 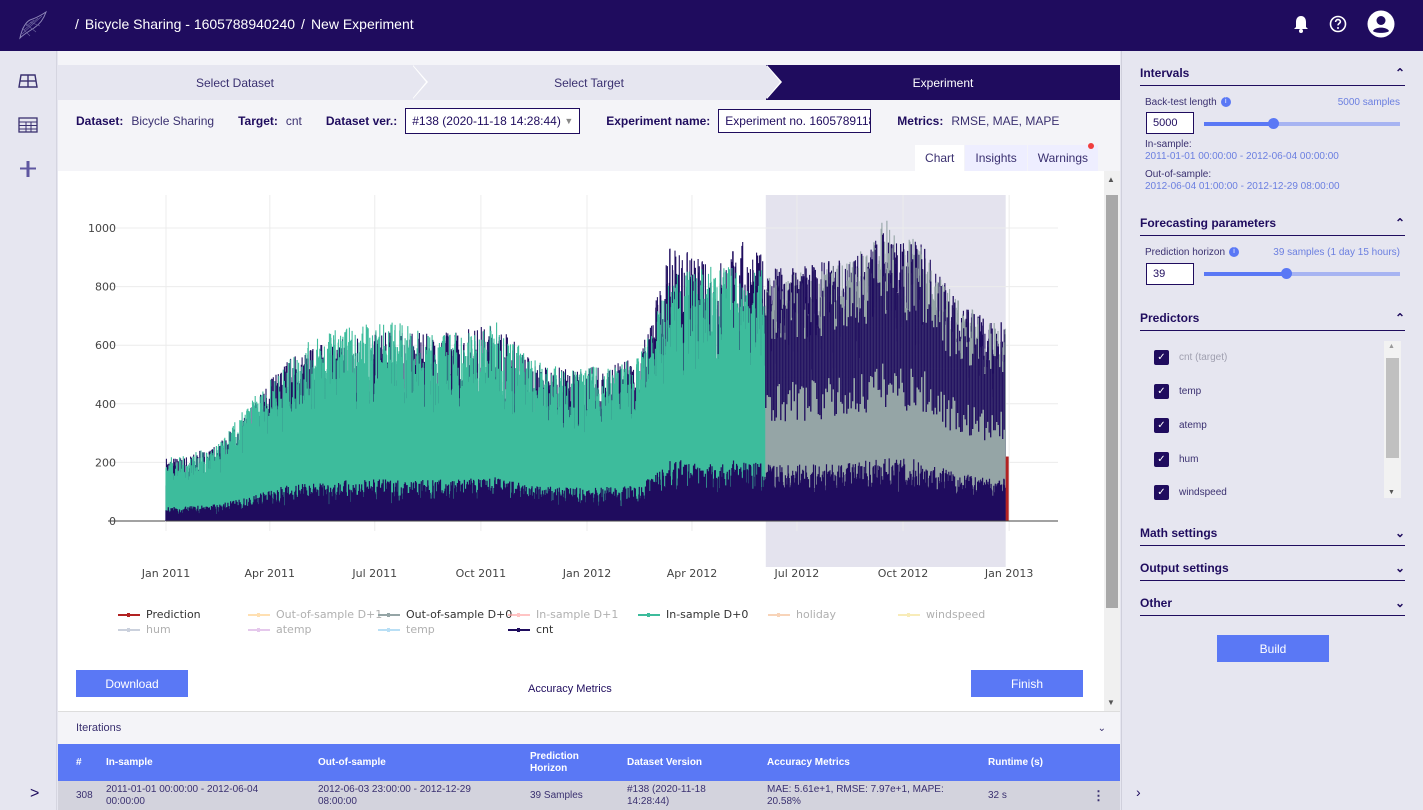 What do you see at coordinates (28, 81) in the screenshot?
I see `dashboard-icon` at bounding box center [28, 81].